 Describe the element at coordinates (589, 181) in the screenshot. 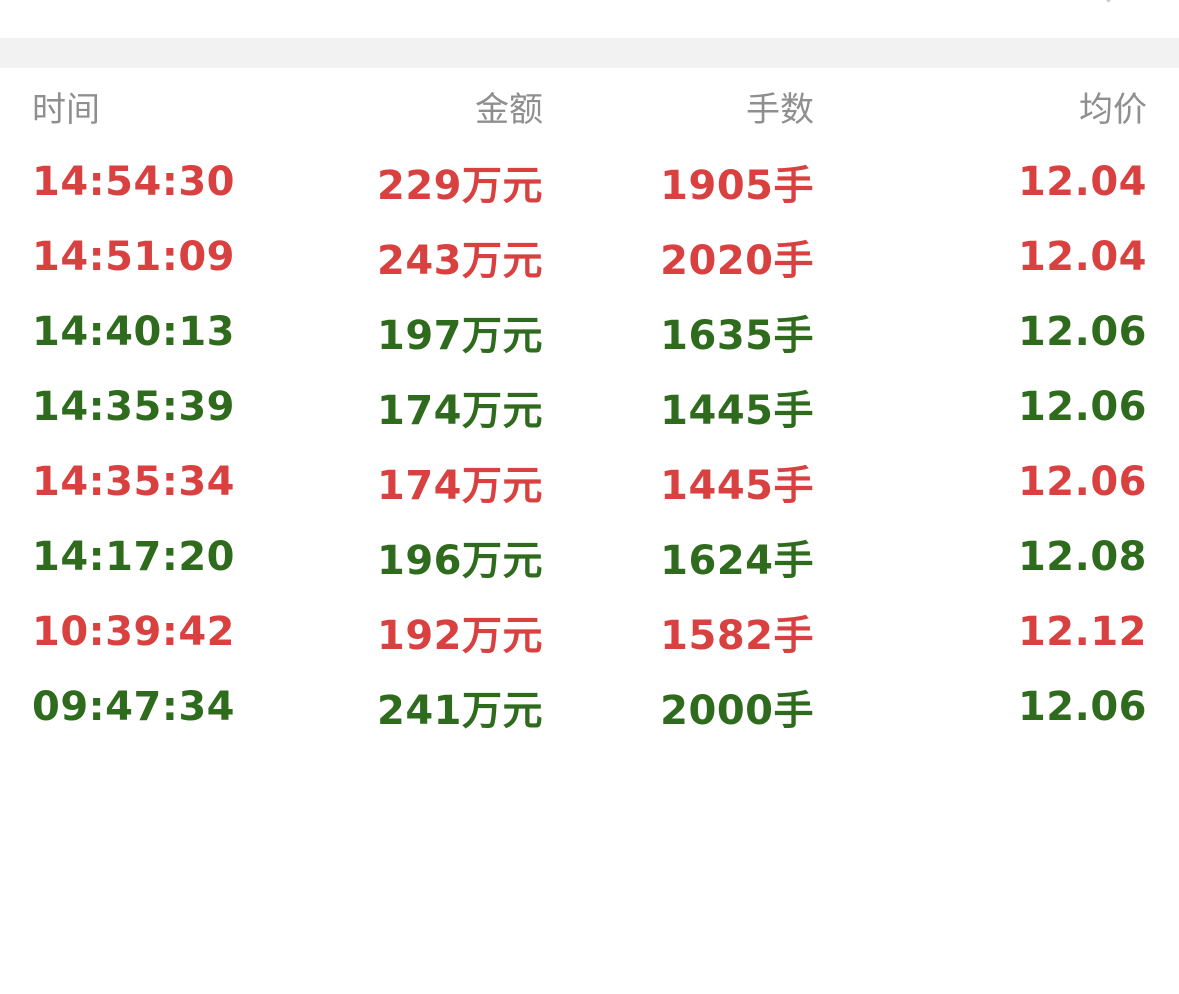

I see `table-row: 14:54:30 229万元 1905手 12.04` at that location.